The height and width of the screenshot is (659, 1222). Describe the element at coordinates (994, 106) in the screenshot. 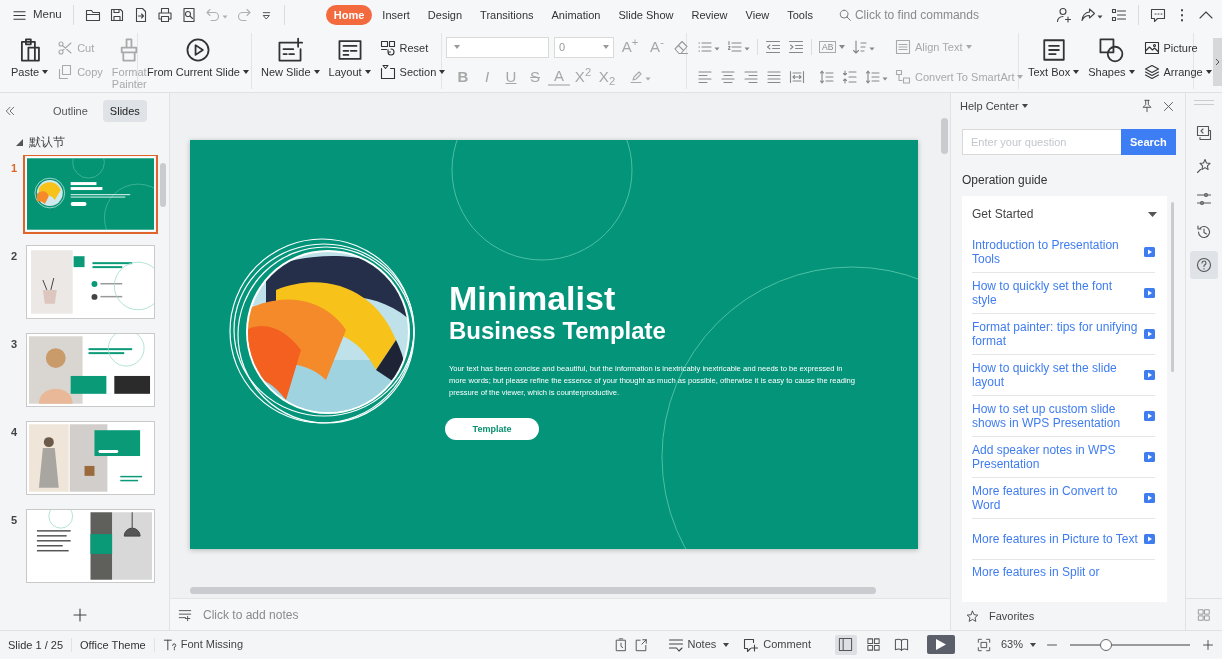

I see `help-center-menu: Help Center` at that location.